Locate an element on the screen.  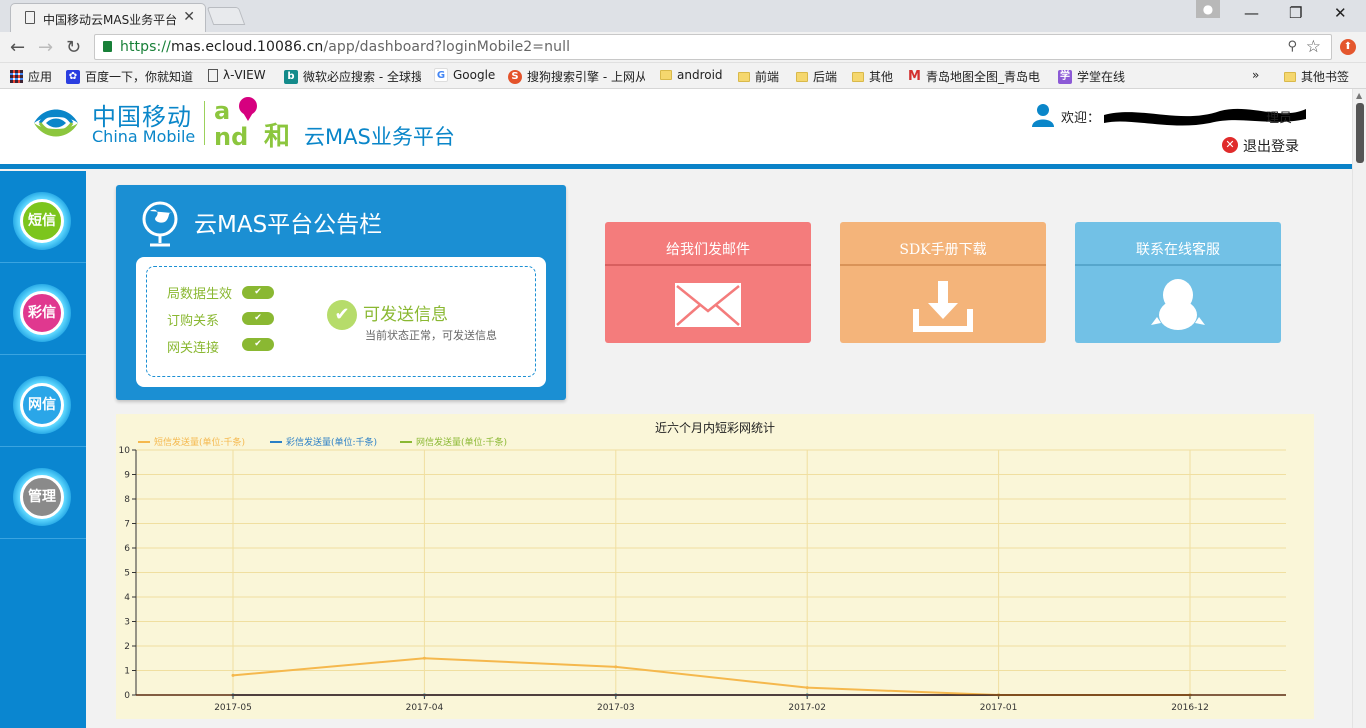
reload-icon: ↻ is located at coordinates (73, 47).